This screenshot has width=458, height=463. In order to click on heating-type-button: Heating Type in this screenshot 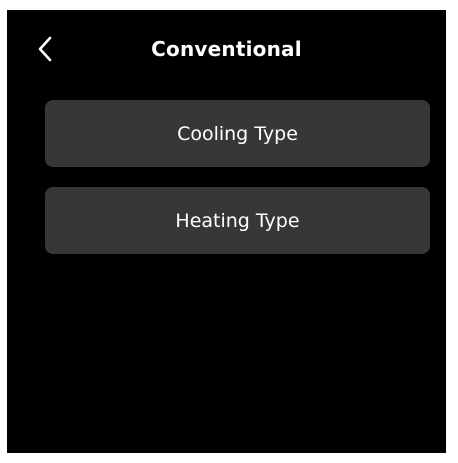, I will do `click(237, 220)`.